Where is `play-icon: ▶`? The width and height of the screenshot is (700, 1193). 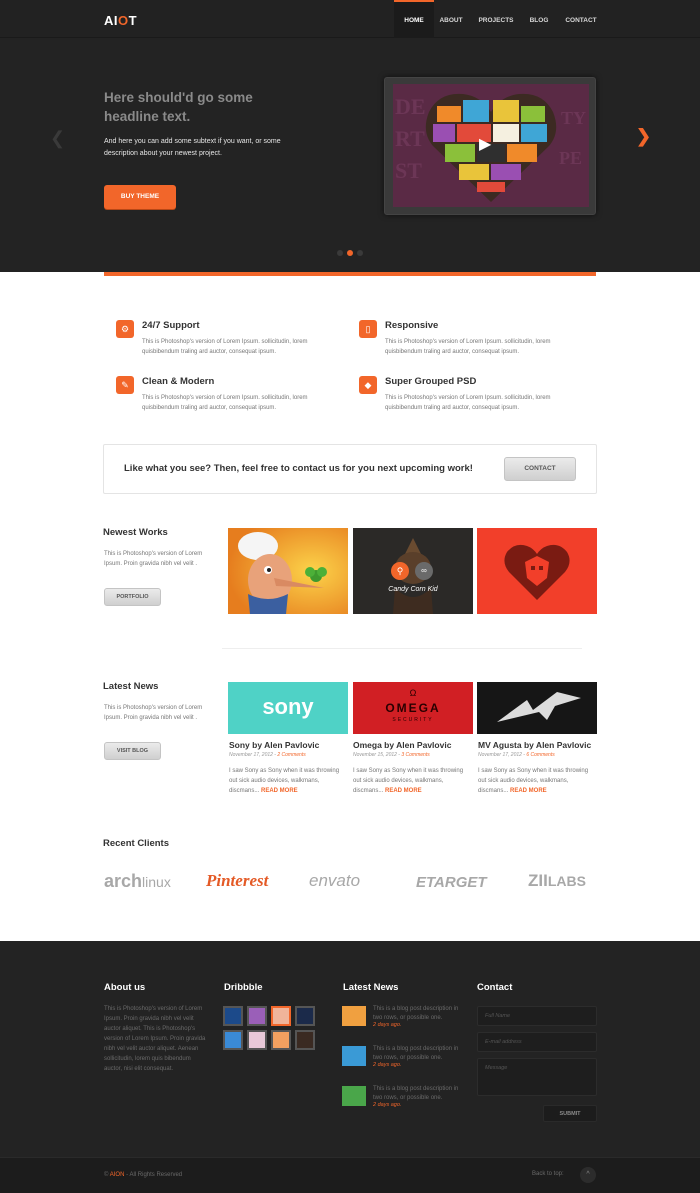
play-icon: ▶ is located at coordinates (485, 144).